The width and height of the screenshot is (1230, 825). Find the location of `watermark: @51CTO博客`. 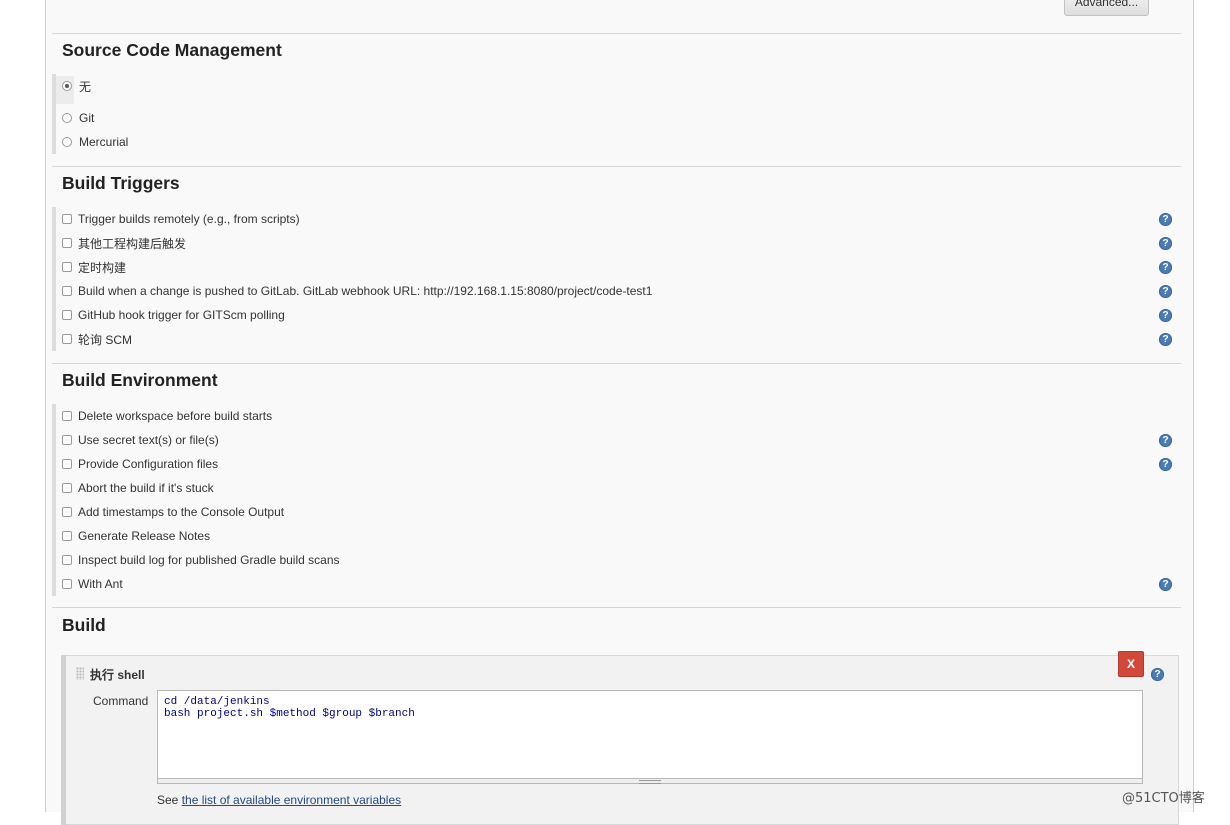

watermark: @51CTO博客 is located at coordinates (1163, 798).